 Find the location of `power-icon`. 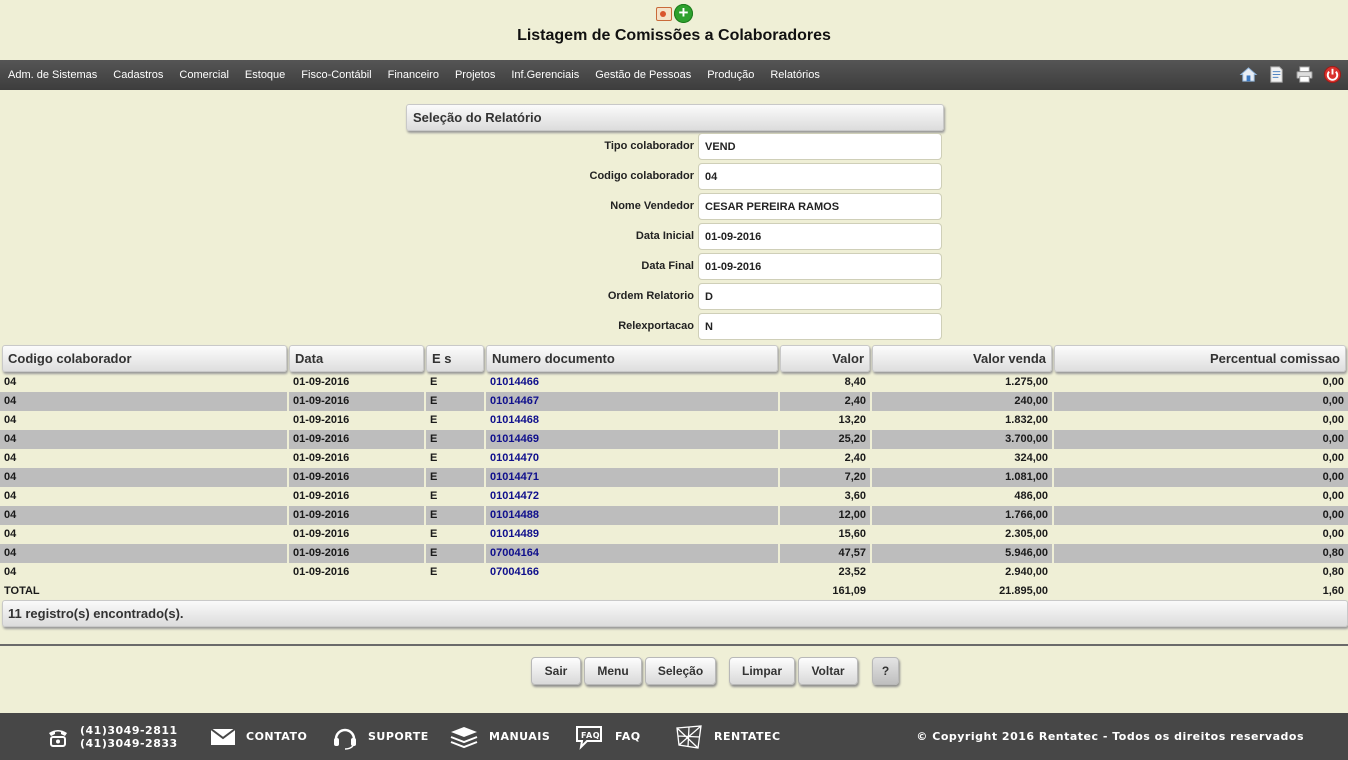

power-icon is located at coordinates (1332, 74).